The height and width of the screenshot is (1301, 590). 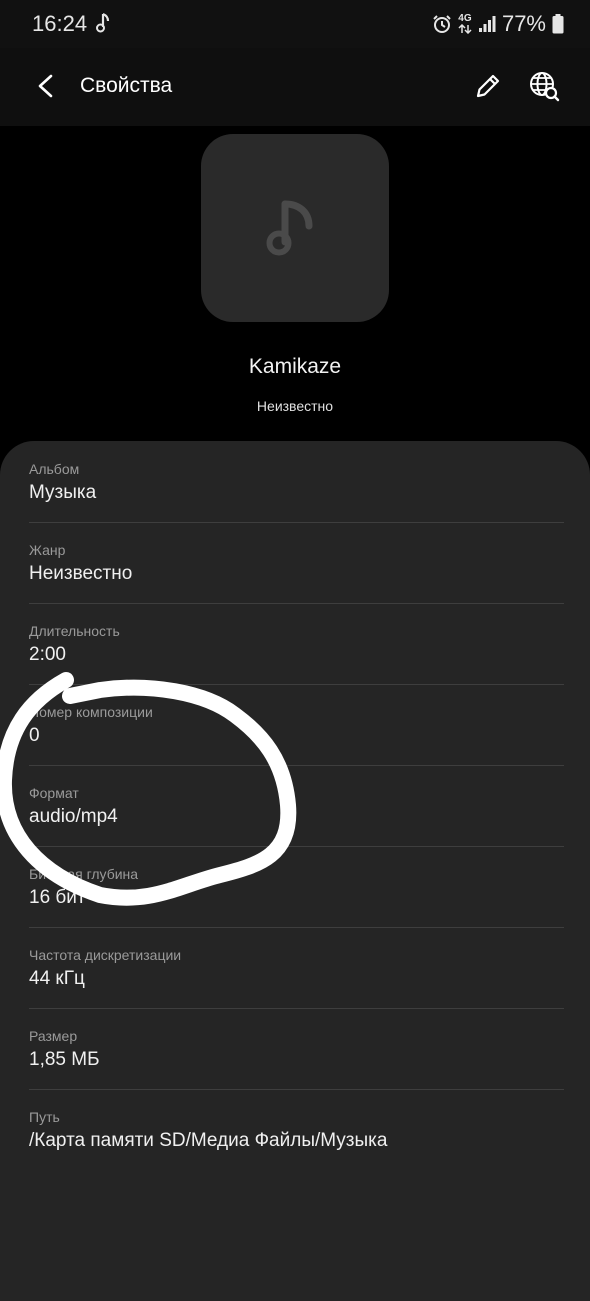 I want to click on battery-percent: 77%, so click(x=523, y=23).